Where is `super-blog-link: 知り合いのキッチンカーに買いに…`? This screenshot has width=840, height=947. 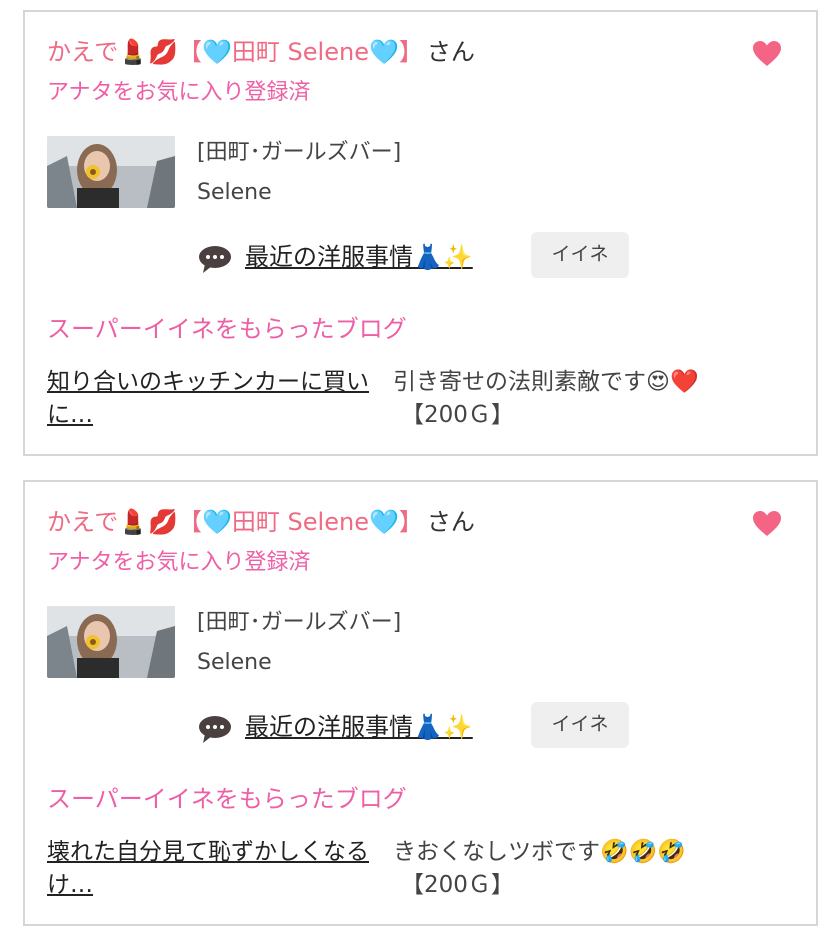 super-blog-link: 知り合いのキッチンカーに買いに… is located at coordinates (217, 399).